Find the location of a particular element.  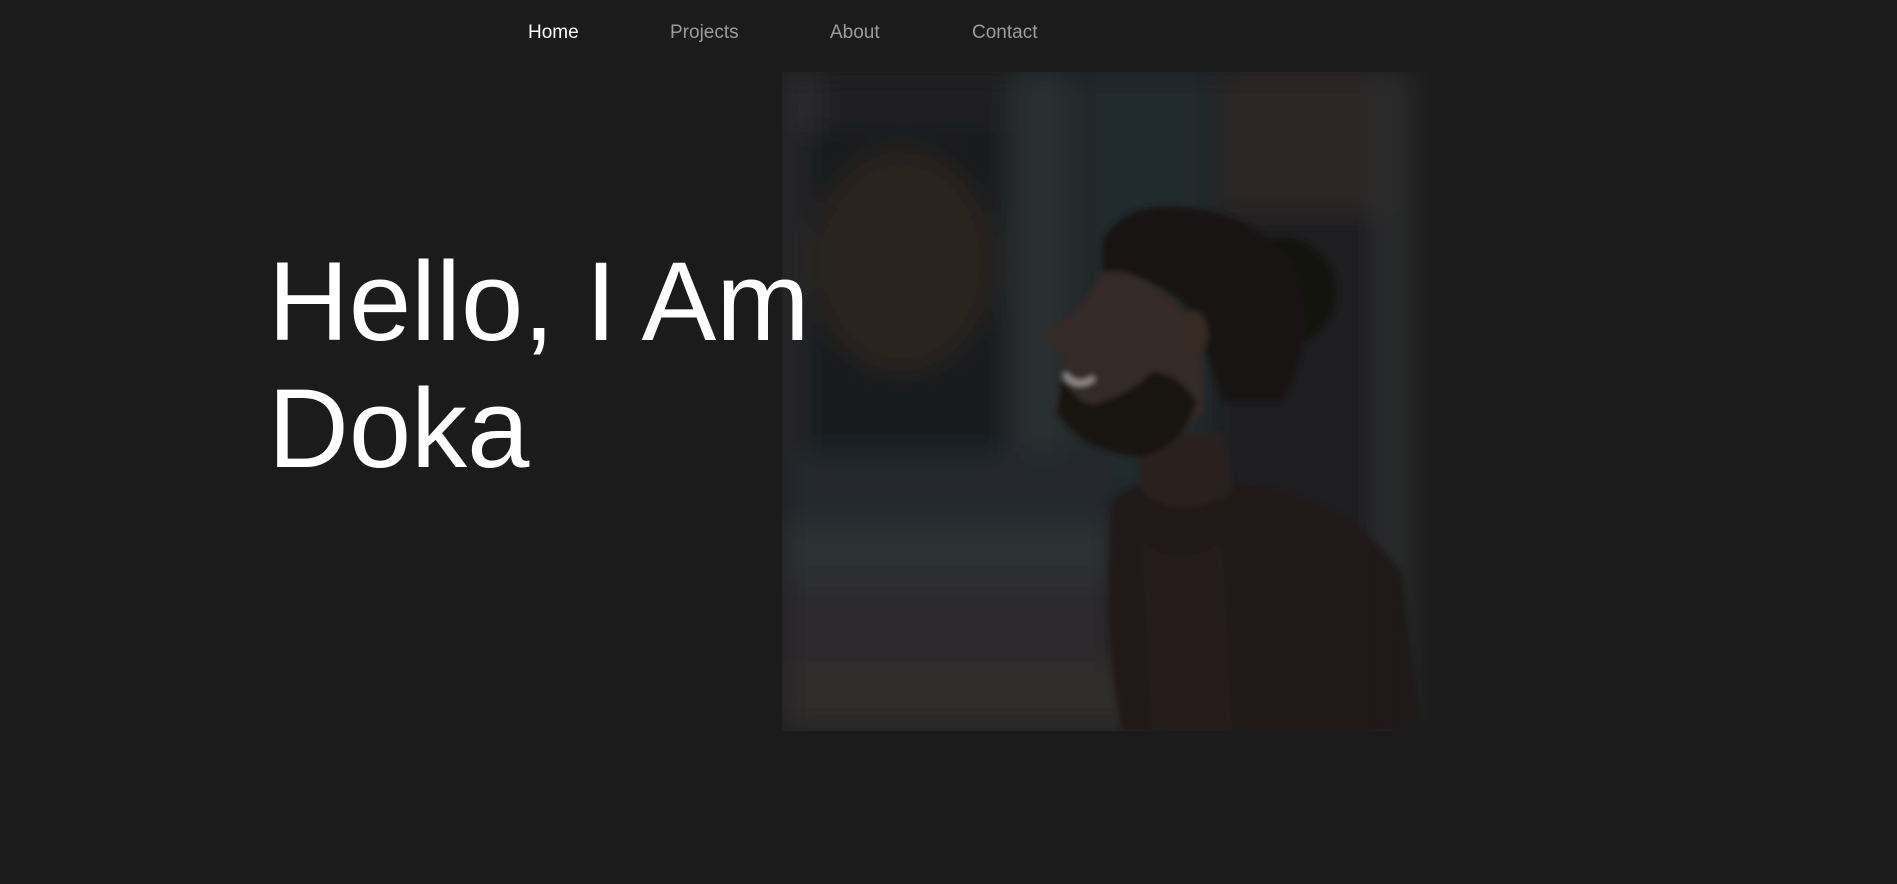

nav-link-projects: Projects is located at coordinates (704, 33).